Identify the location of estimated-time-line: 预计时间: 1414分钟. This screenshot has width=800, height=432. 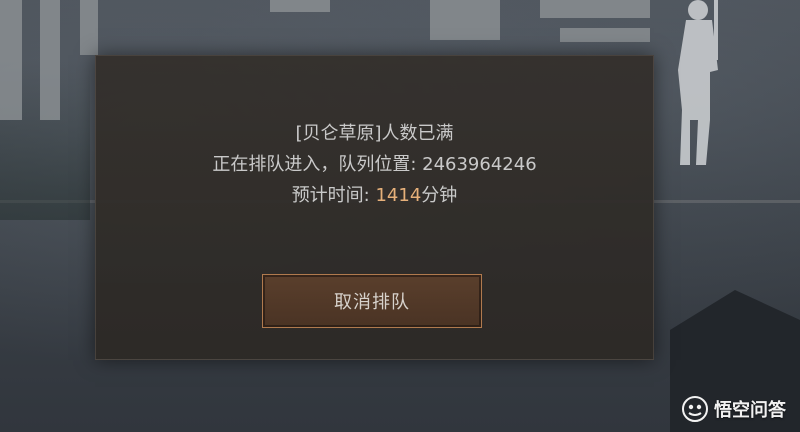
(374, 195).